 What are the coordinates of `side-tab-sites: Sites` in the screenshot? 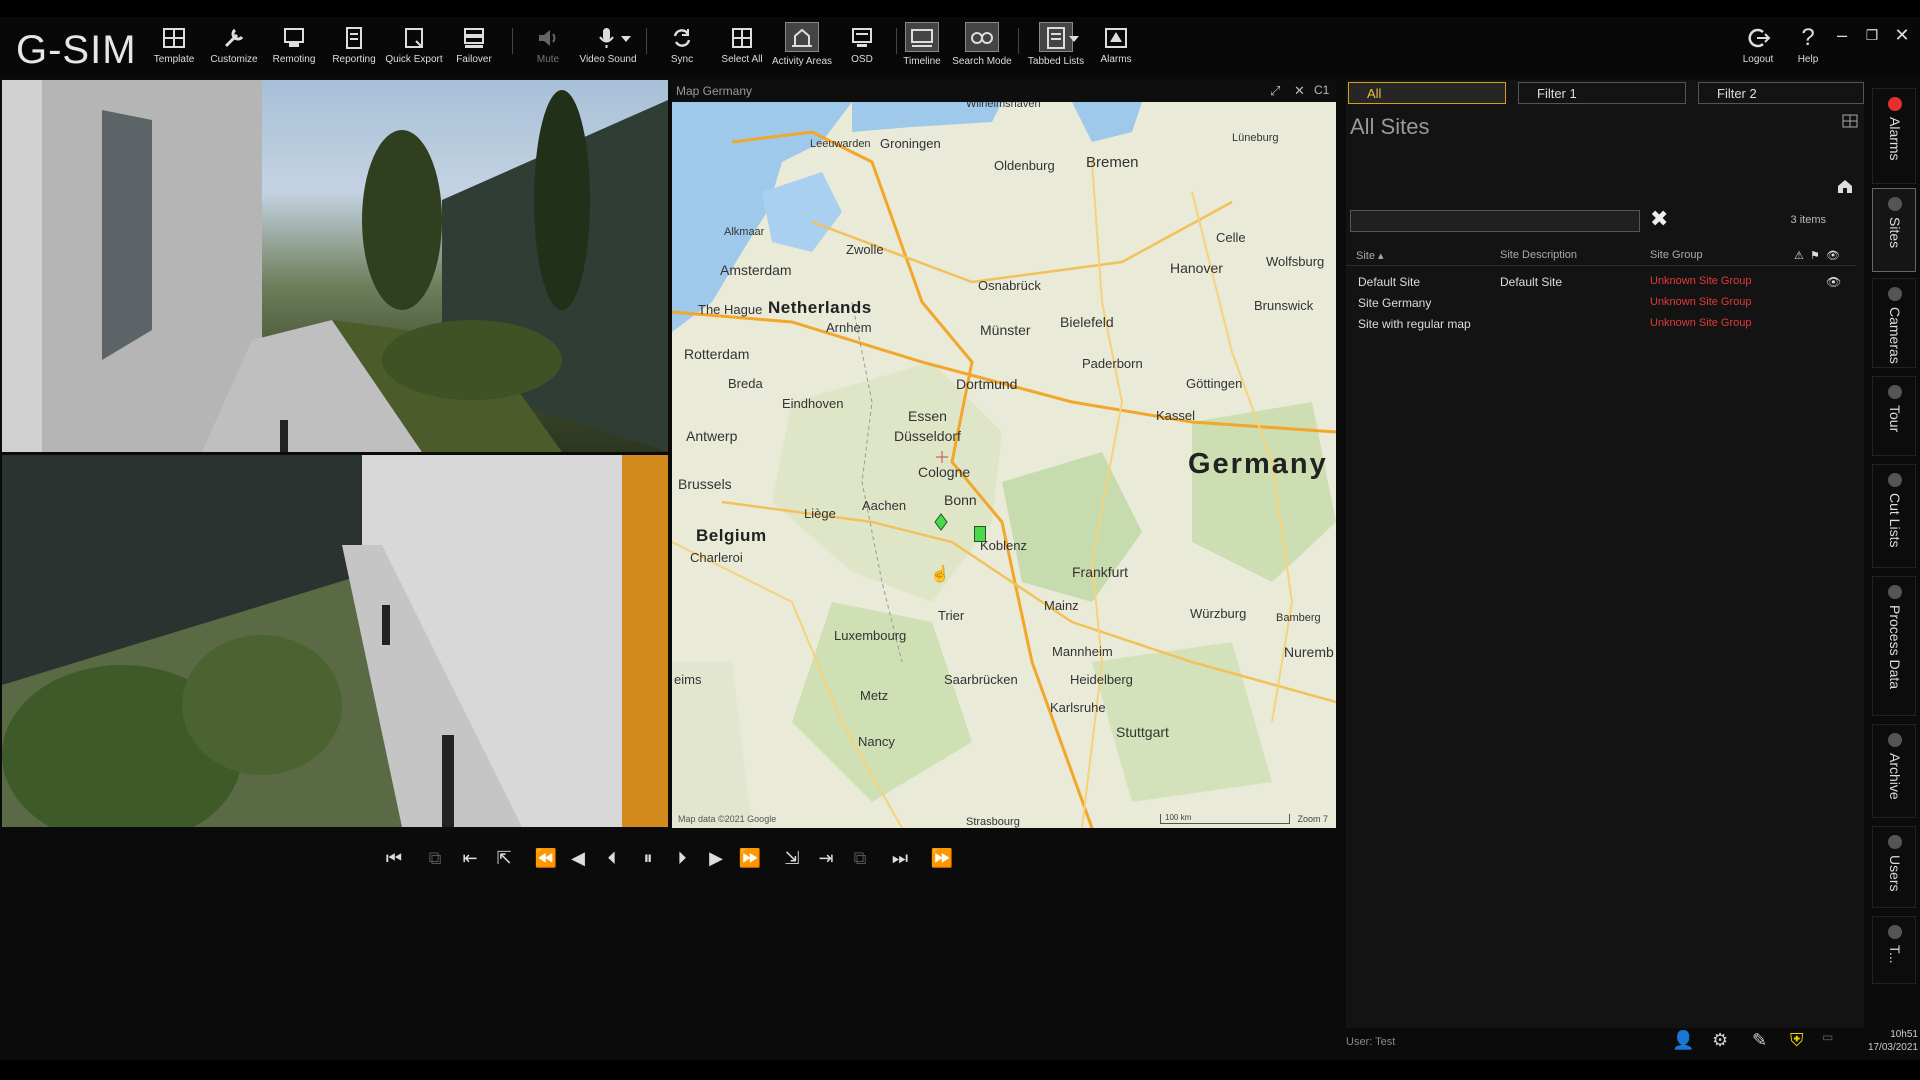 It's located at (1894, 230).